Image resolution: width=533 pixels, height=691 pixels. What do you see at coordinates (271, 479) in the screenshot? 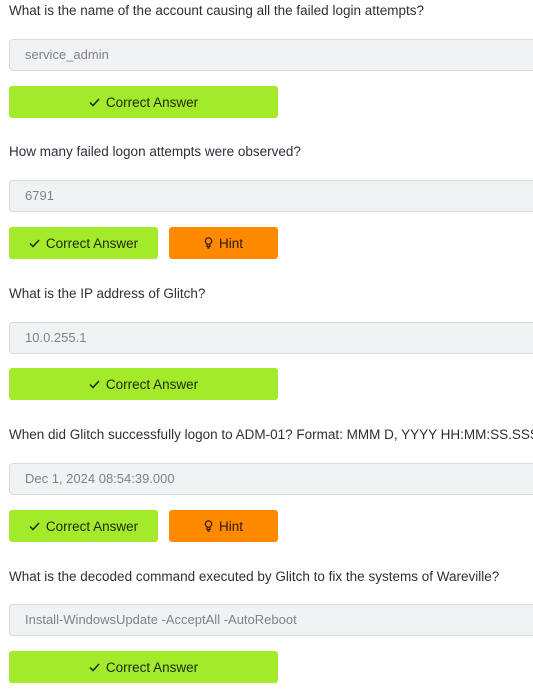
I see `answer-field: Dec 1, 2024 08:54:39.000` at bounding box center [271, 479].